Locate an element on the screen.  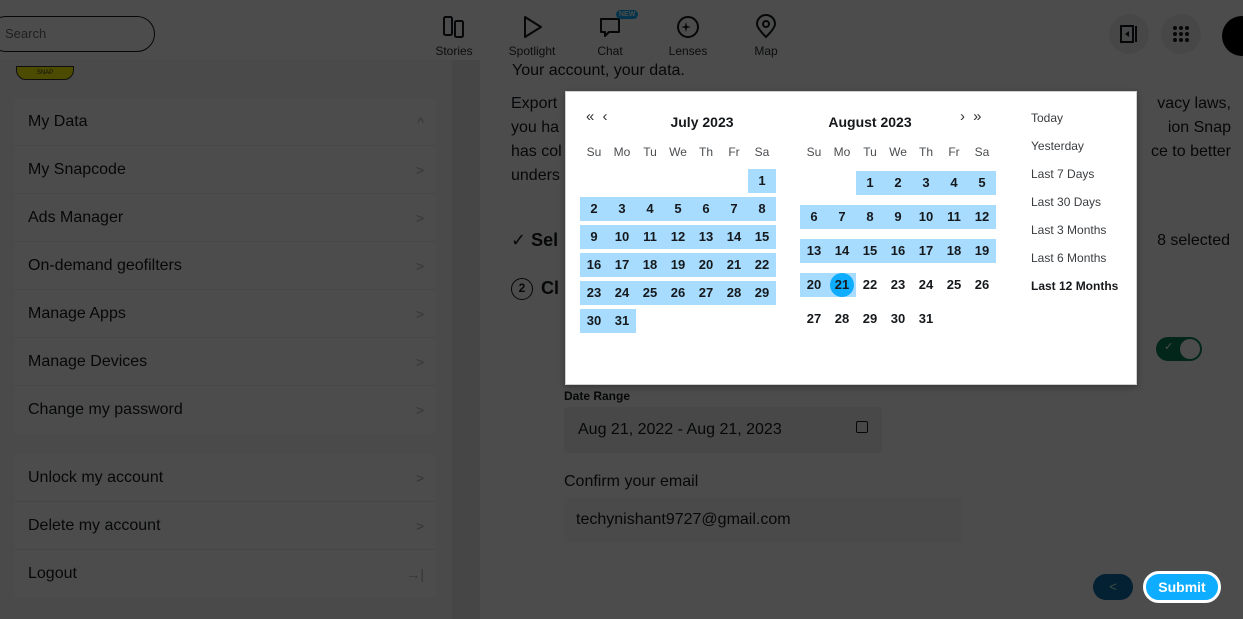
calendar-day: 21 is located at coordinates (734, 265).